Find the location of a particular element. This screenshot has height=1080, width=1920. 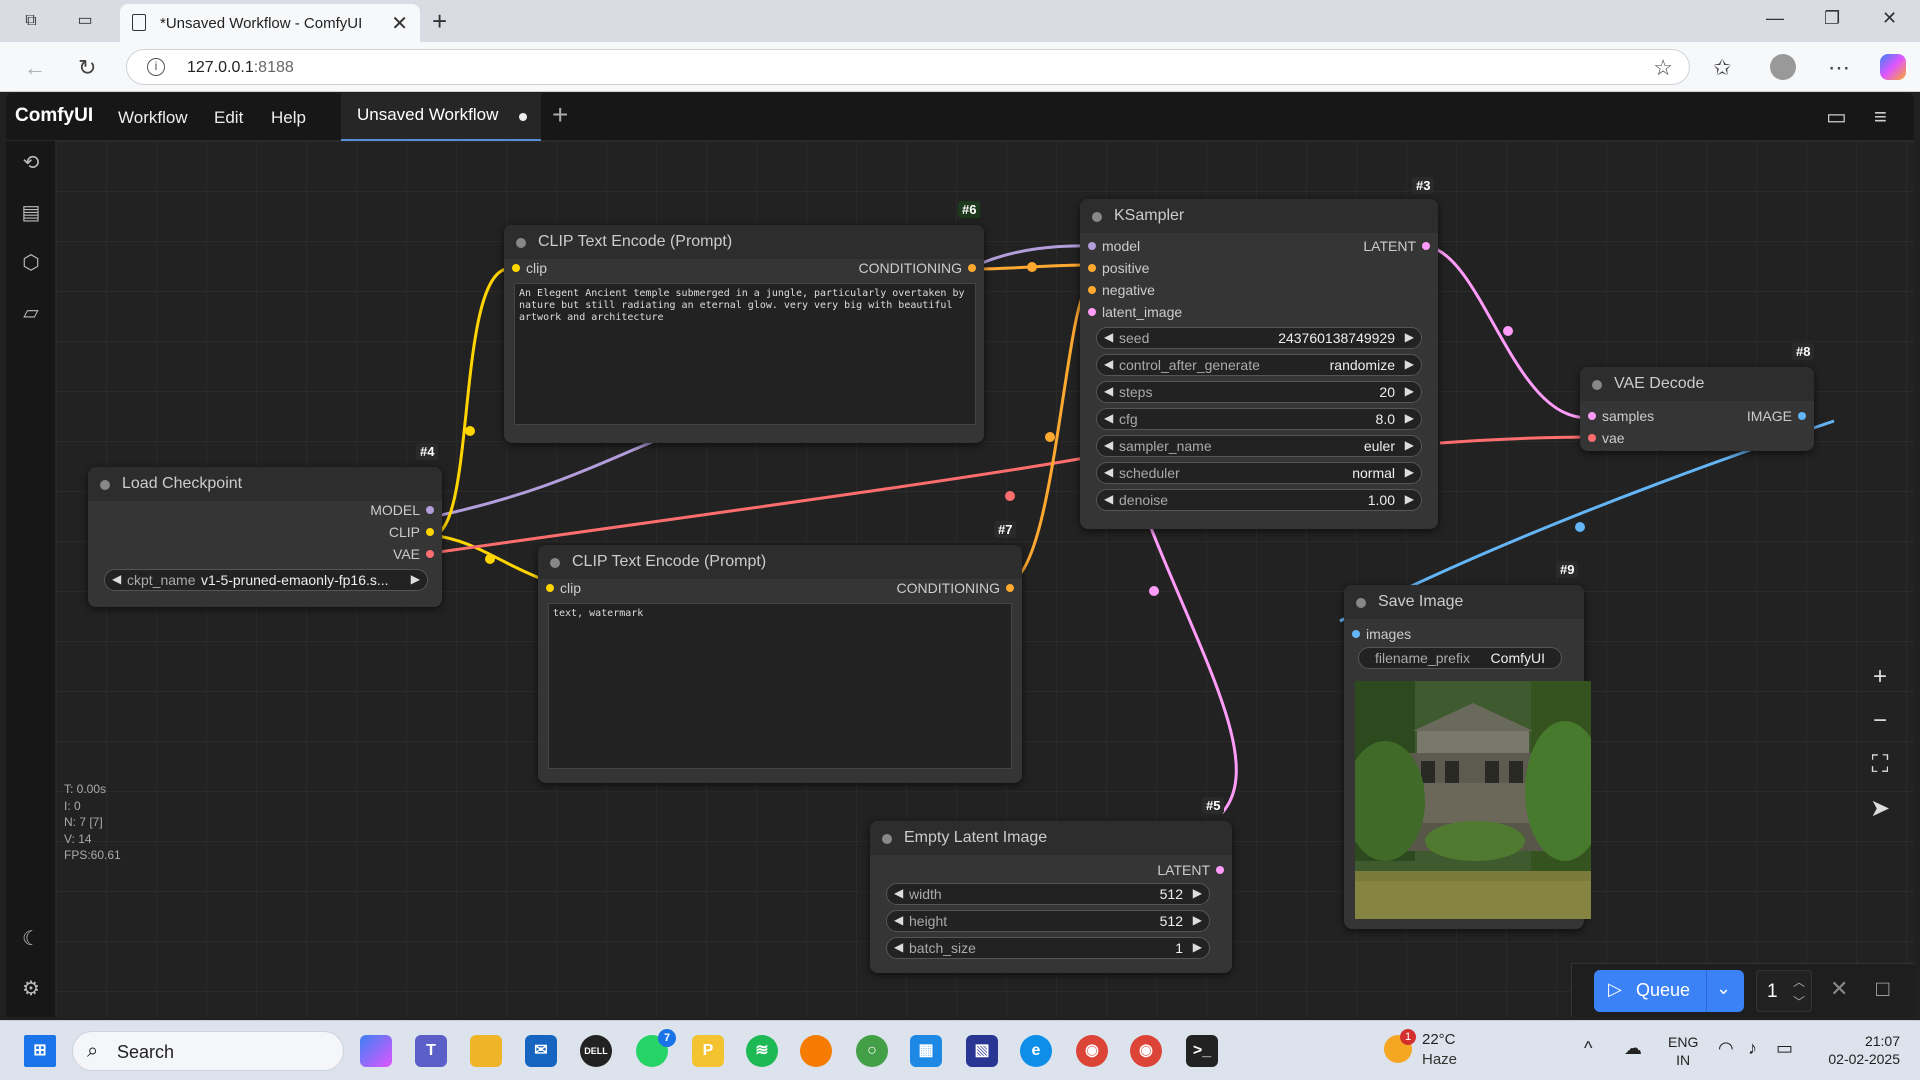

batch-size-widget: ◀ batch_size 1 ▶ is located at coordinates (1048, 948).